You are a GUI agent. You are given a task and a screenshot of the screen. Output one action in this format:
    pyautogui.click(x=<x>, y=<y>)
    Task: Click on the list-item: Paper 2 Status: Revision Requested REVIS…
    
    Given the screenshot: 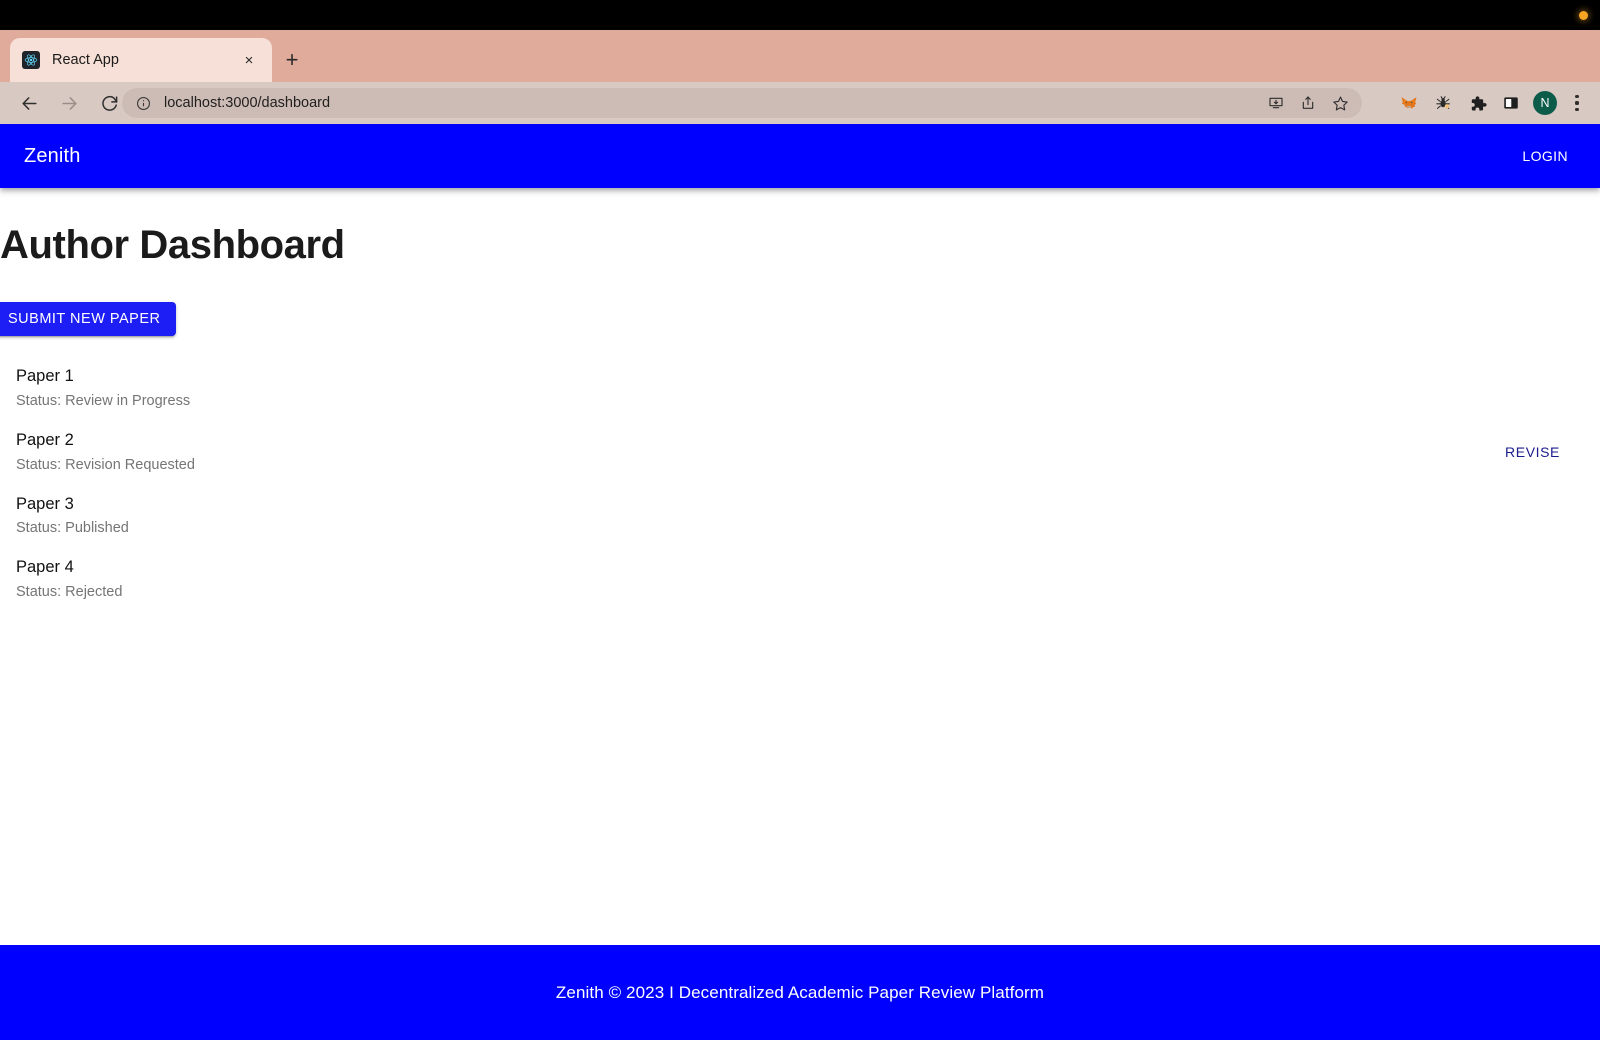 What is the action you would take?
    pyautogui.click(x=800, y=452)
    